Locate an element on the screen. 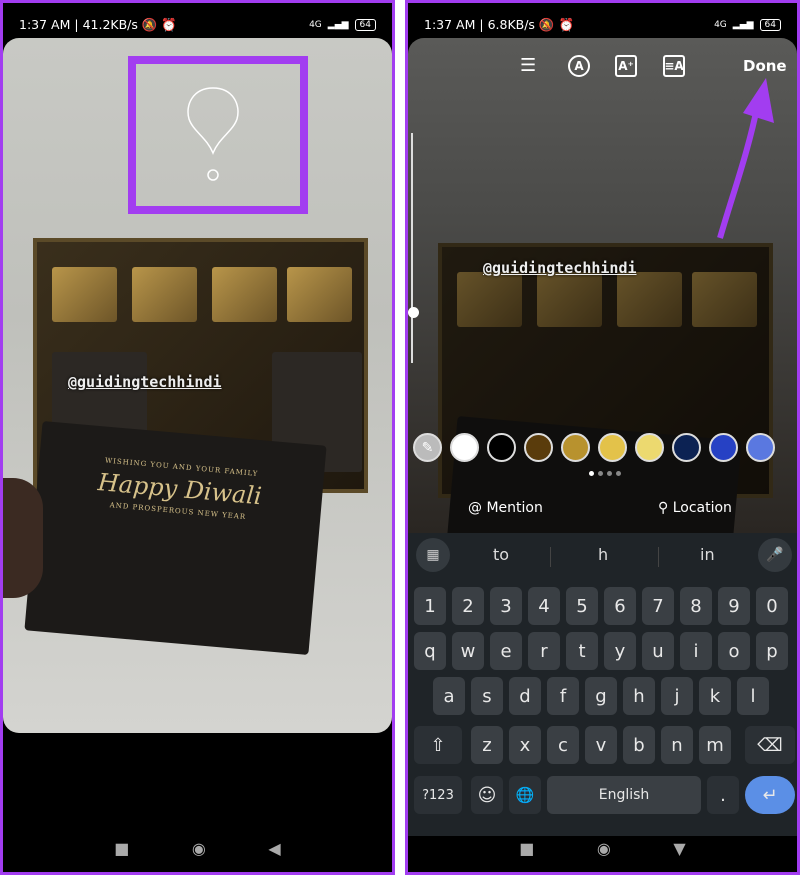  mention-button: @ Mention is located at coordinates (505, 508).